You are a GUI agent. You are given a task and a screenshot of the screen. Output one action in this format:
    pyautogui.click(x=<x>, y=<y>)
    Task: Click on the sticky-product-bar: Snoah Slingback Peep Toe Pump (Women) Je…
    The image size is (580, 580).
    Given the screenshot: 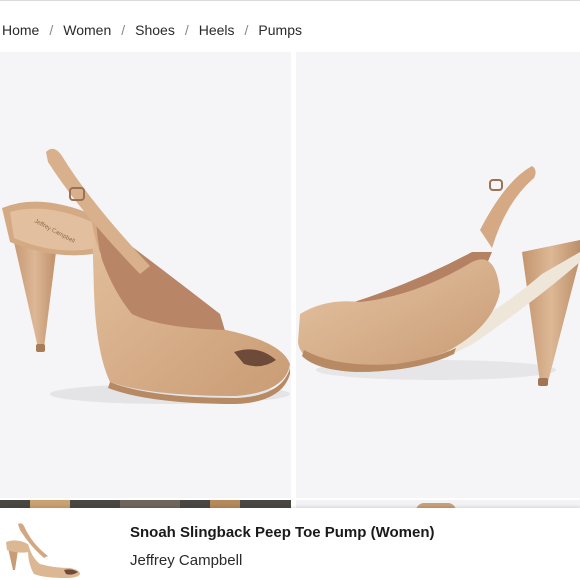 What is the action you would take?
    pyautogui.click(x=290, y=544)
    